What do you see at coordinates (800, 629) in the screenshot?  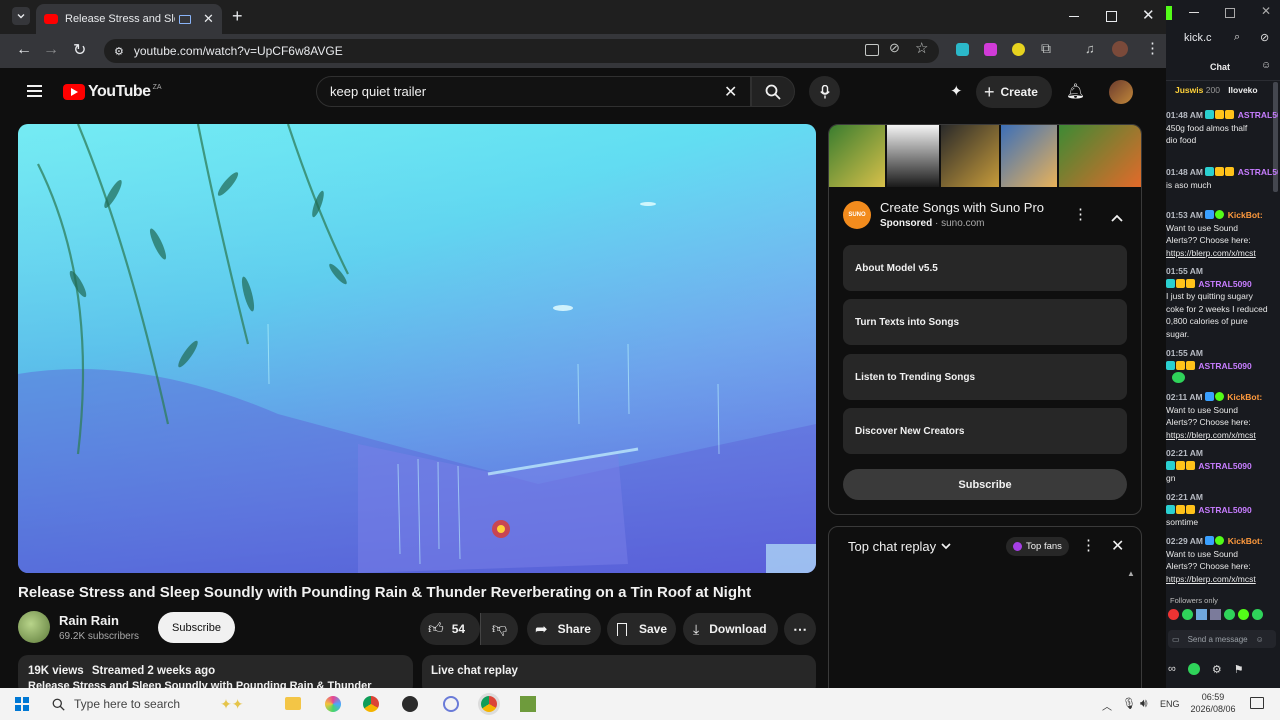 I see `more-actions-button: ⋯` at bounding box center [800, 629].